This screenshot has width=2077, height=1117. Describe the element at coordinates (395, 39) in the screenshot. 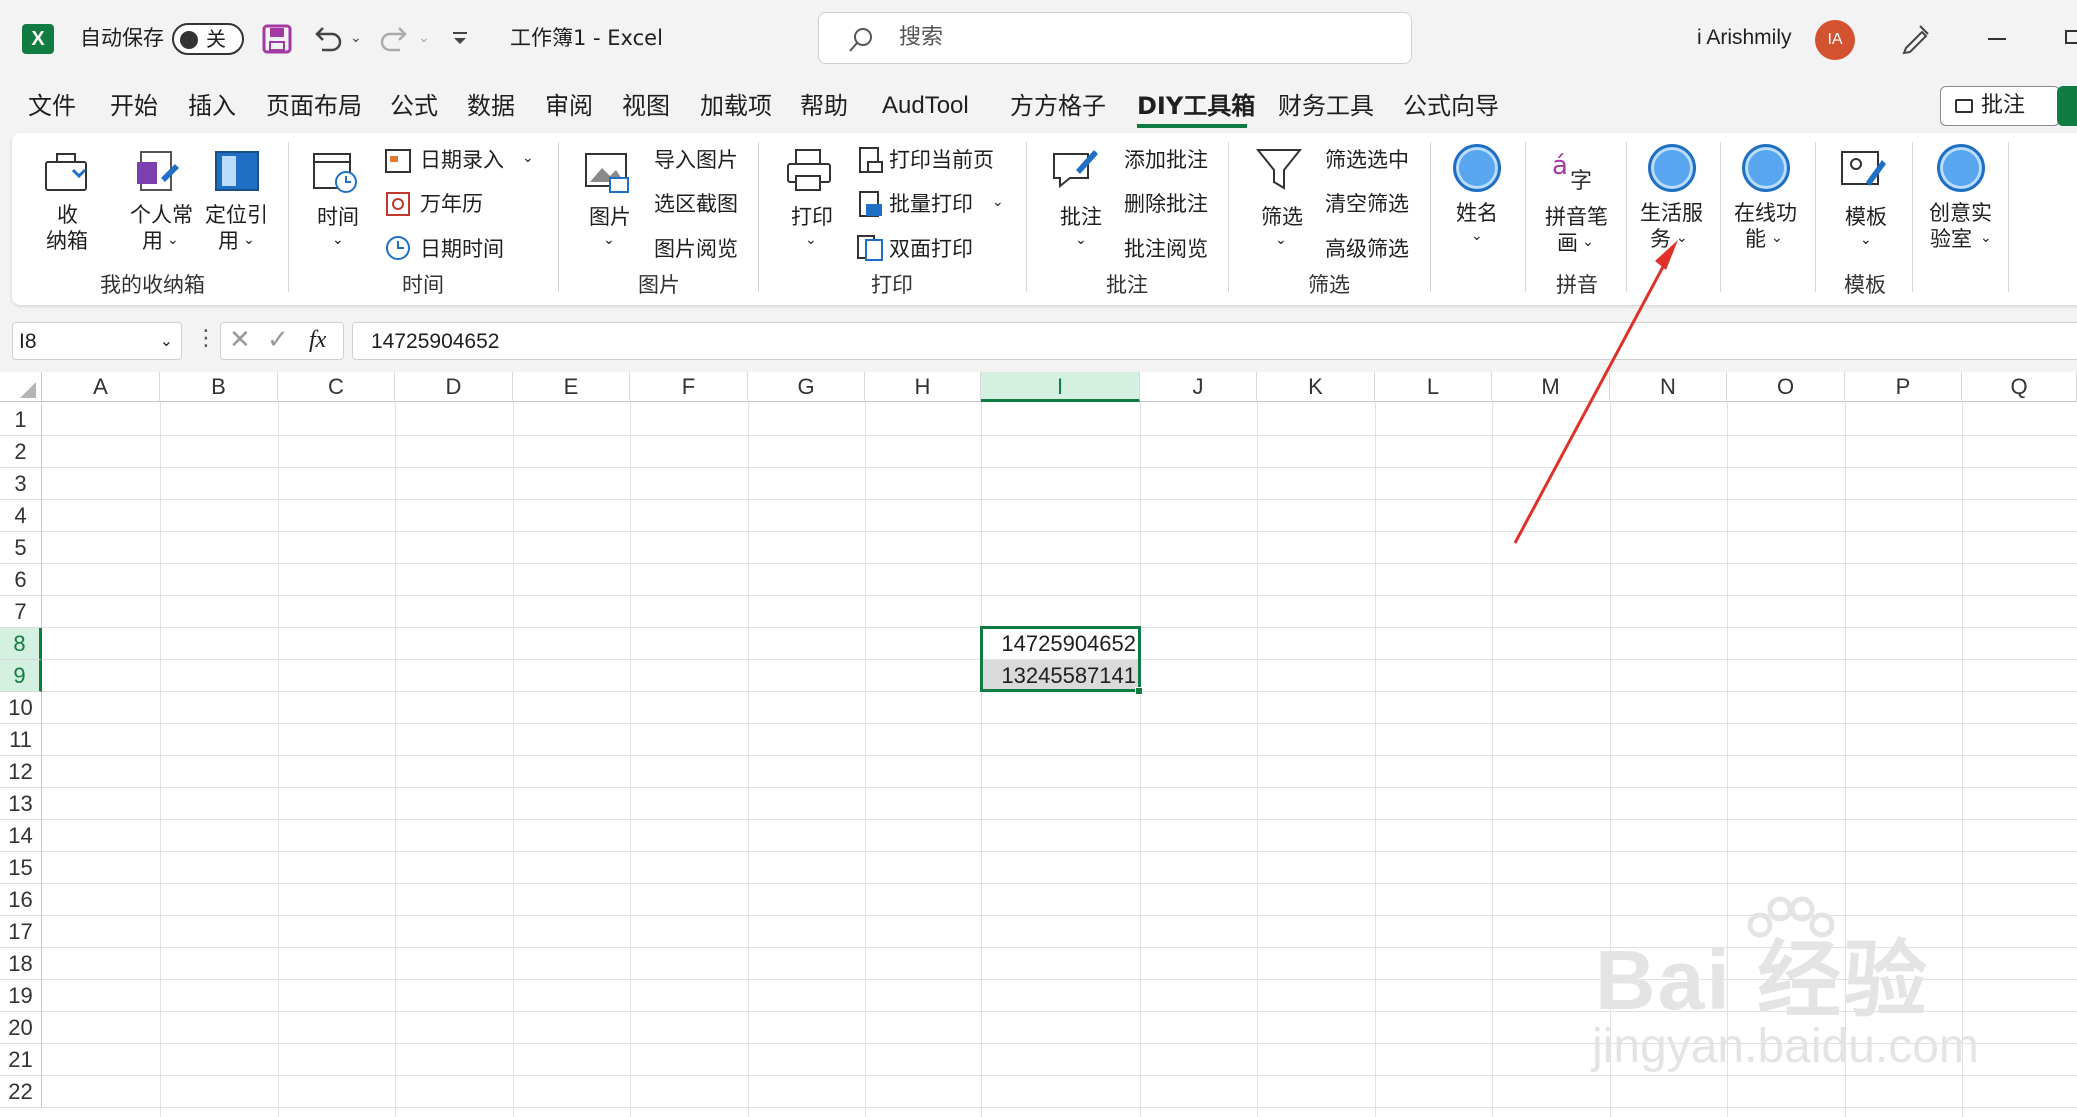

I see `redo-icon` at that location.